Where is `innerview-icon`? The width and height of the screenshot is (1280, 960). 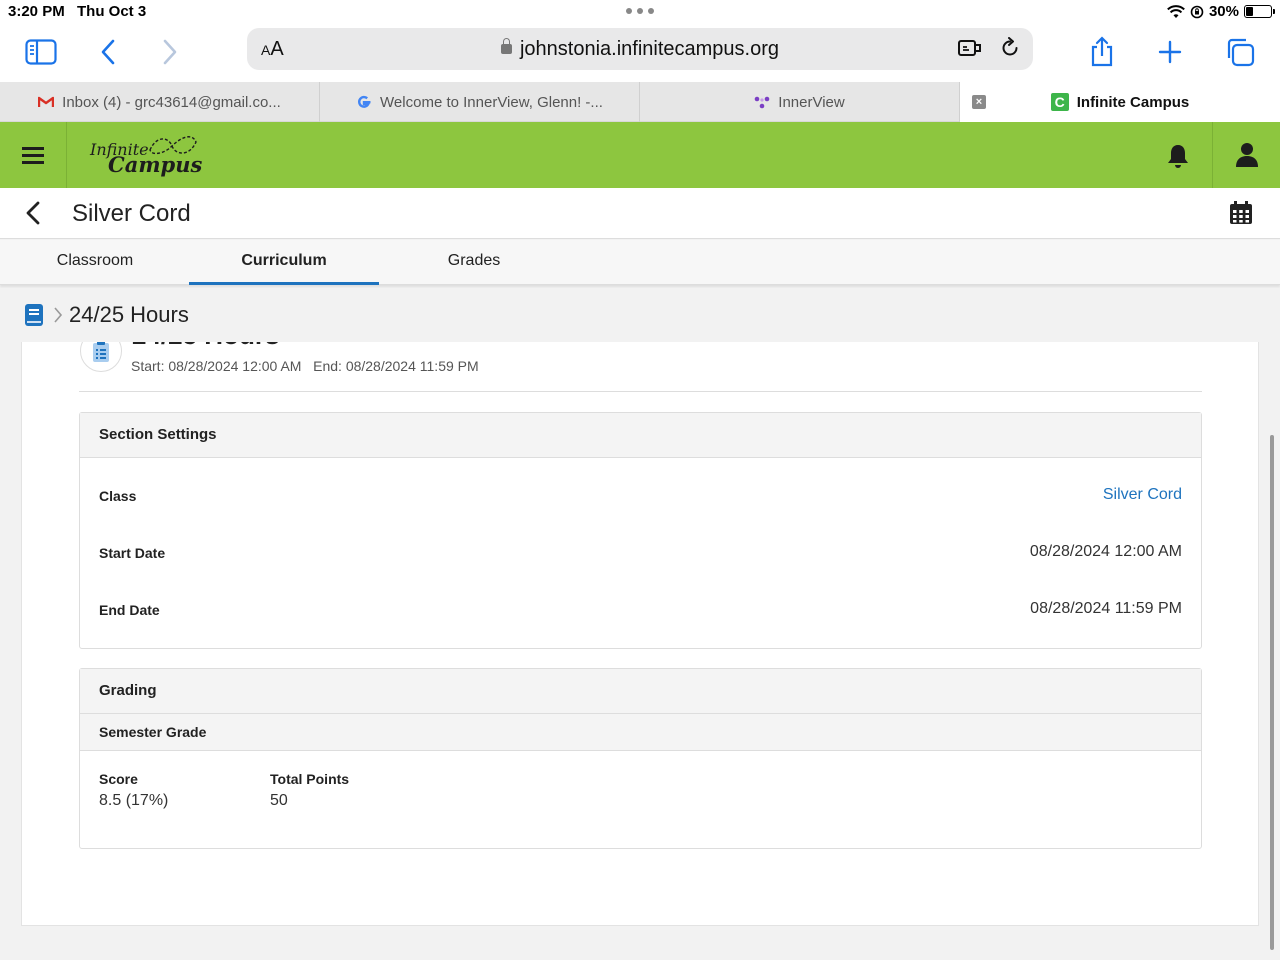 innerview-icon is located at coordinates (762, 102).